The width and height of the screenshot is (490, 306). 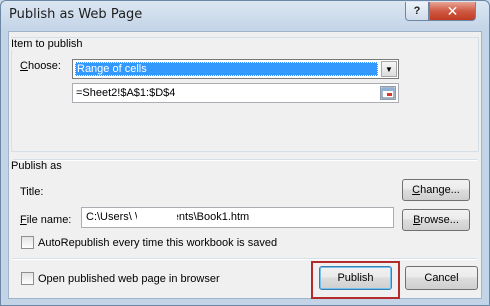 I want to click on open-in-browser-label: Open published web page in browser, so click(x=129, y=279).